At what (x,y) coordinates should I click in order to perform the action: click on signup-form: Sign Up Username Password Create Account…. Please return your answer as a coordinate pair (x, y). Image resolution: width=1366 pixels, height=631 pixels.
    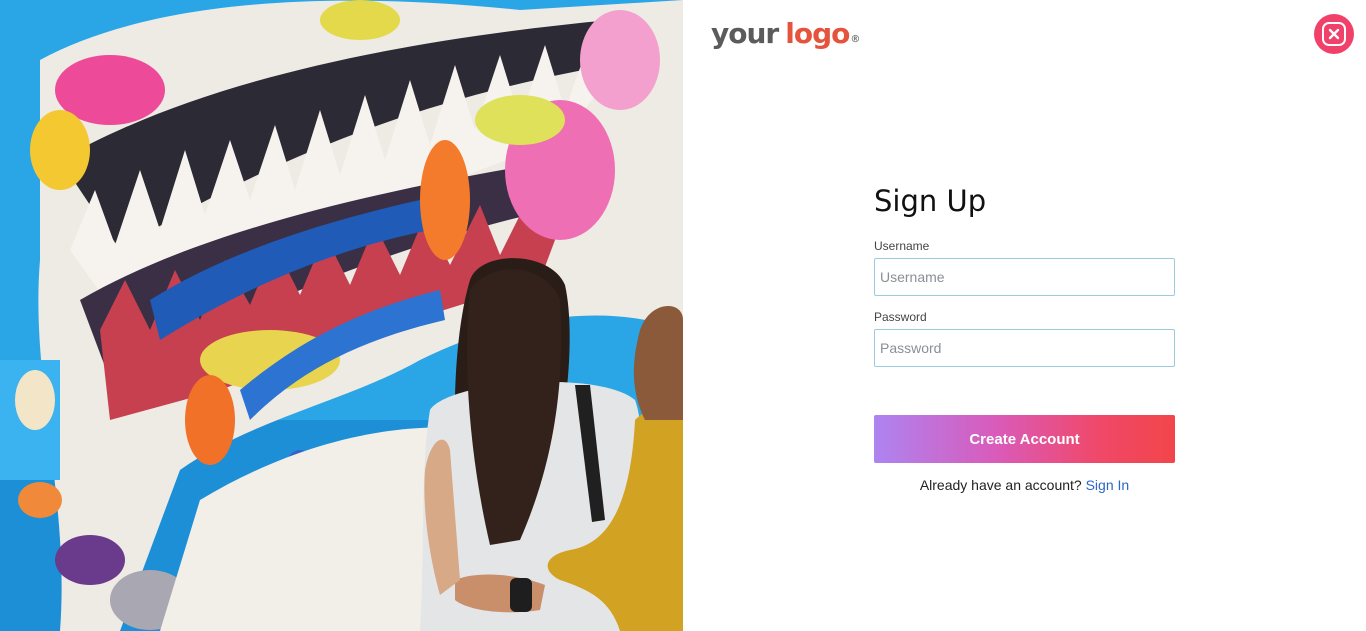
    Looking at the image, I should click on (1024, 336).